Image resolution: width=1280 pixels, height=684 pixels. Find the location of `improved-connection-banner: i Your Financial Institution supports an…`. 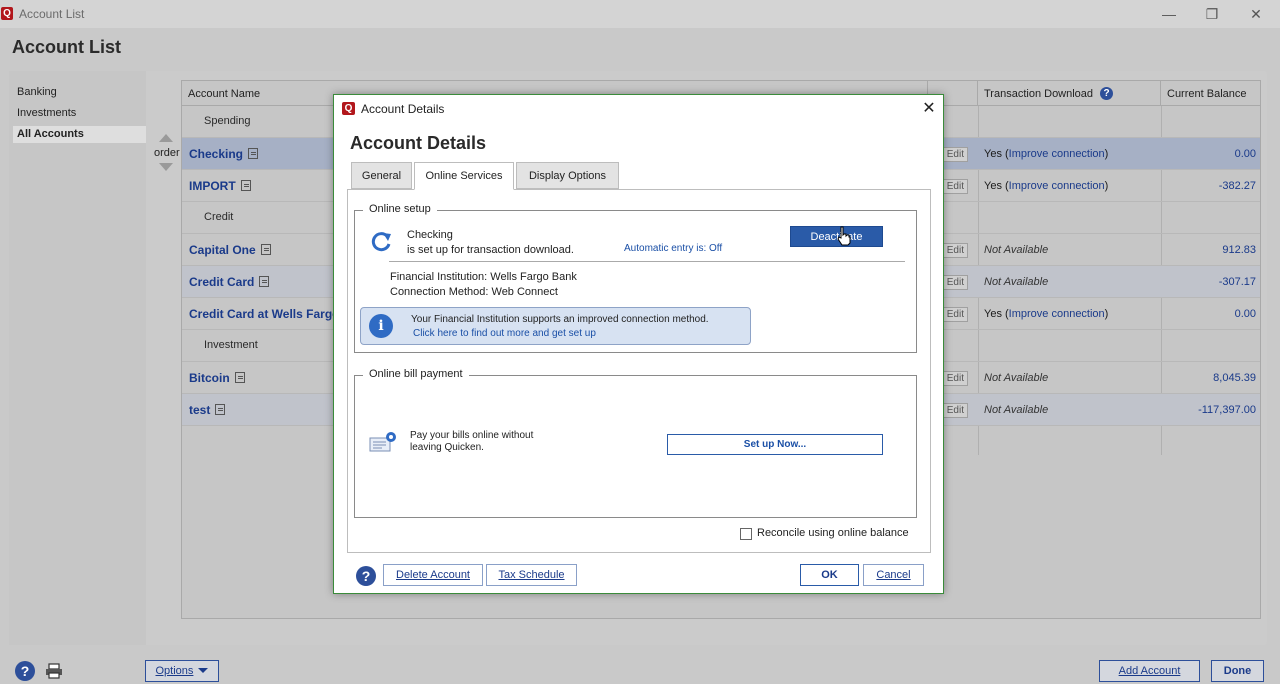

improved-connection-banner: i Your Financial Institution supports an… is located at coordinates (555, 326).